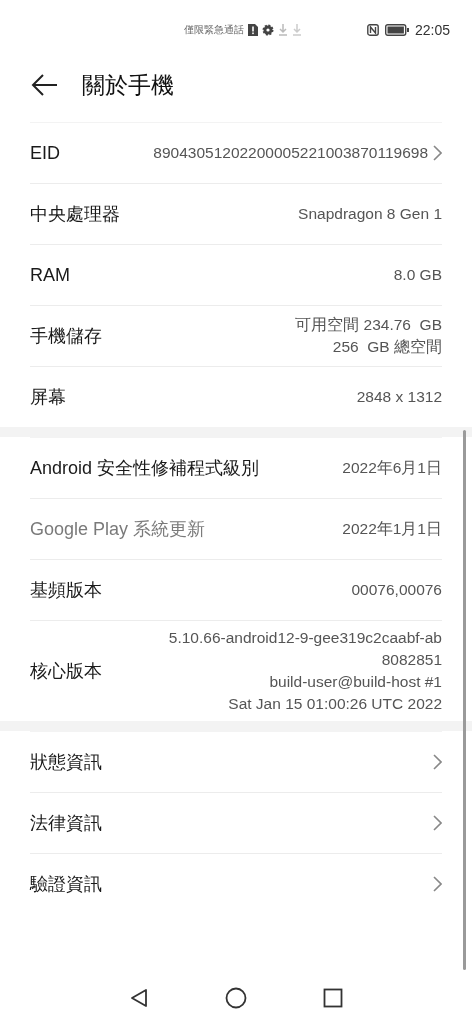 Image resolution: width=472 pixels, height=1024 pixels. What do you see at coordinates (75, 214) in the screenshot?
I see `row-label: 中央處理器` at bounding box center [75, 214].